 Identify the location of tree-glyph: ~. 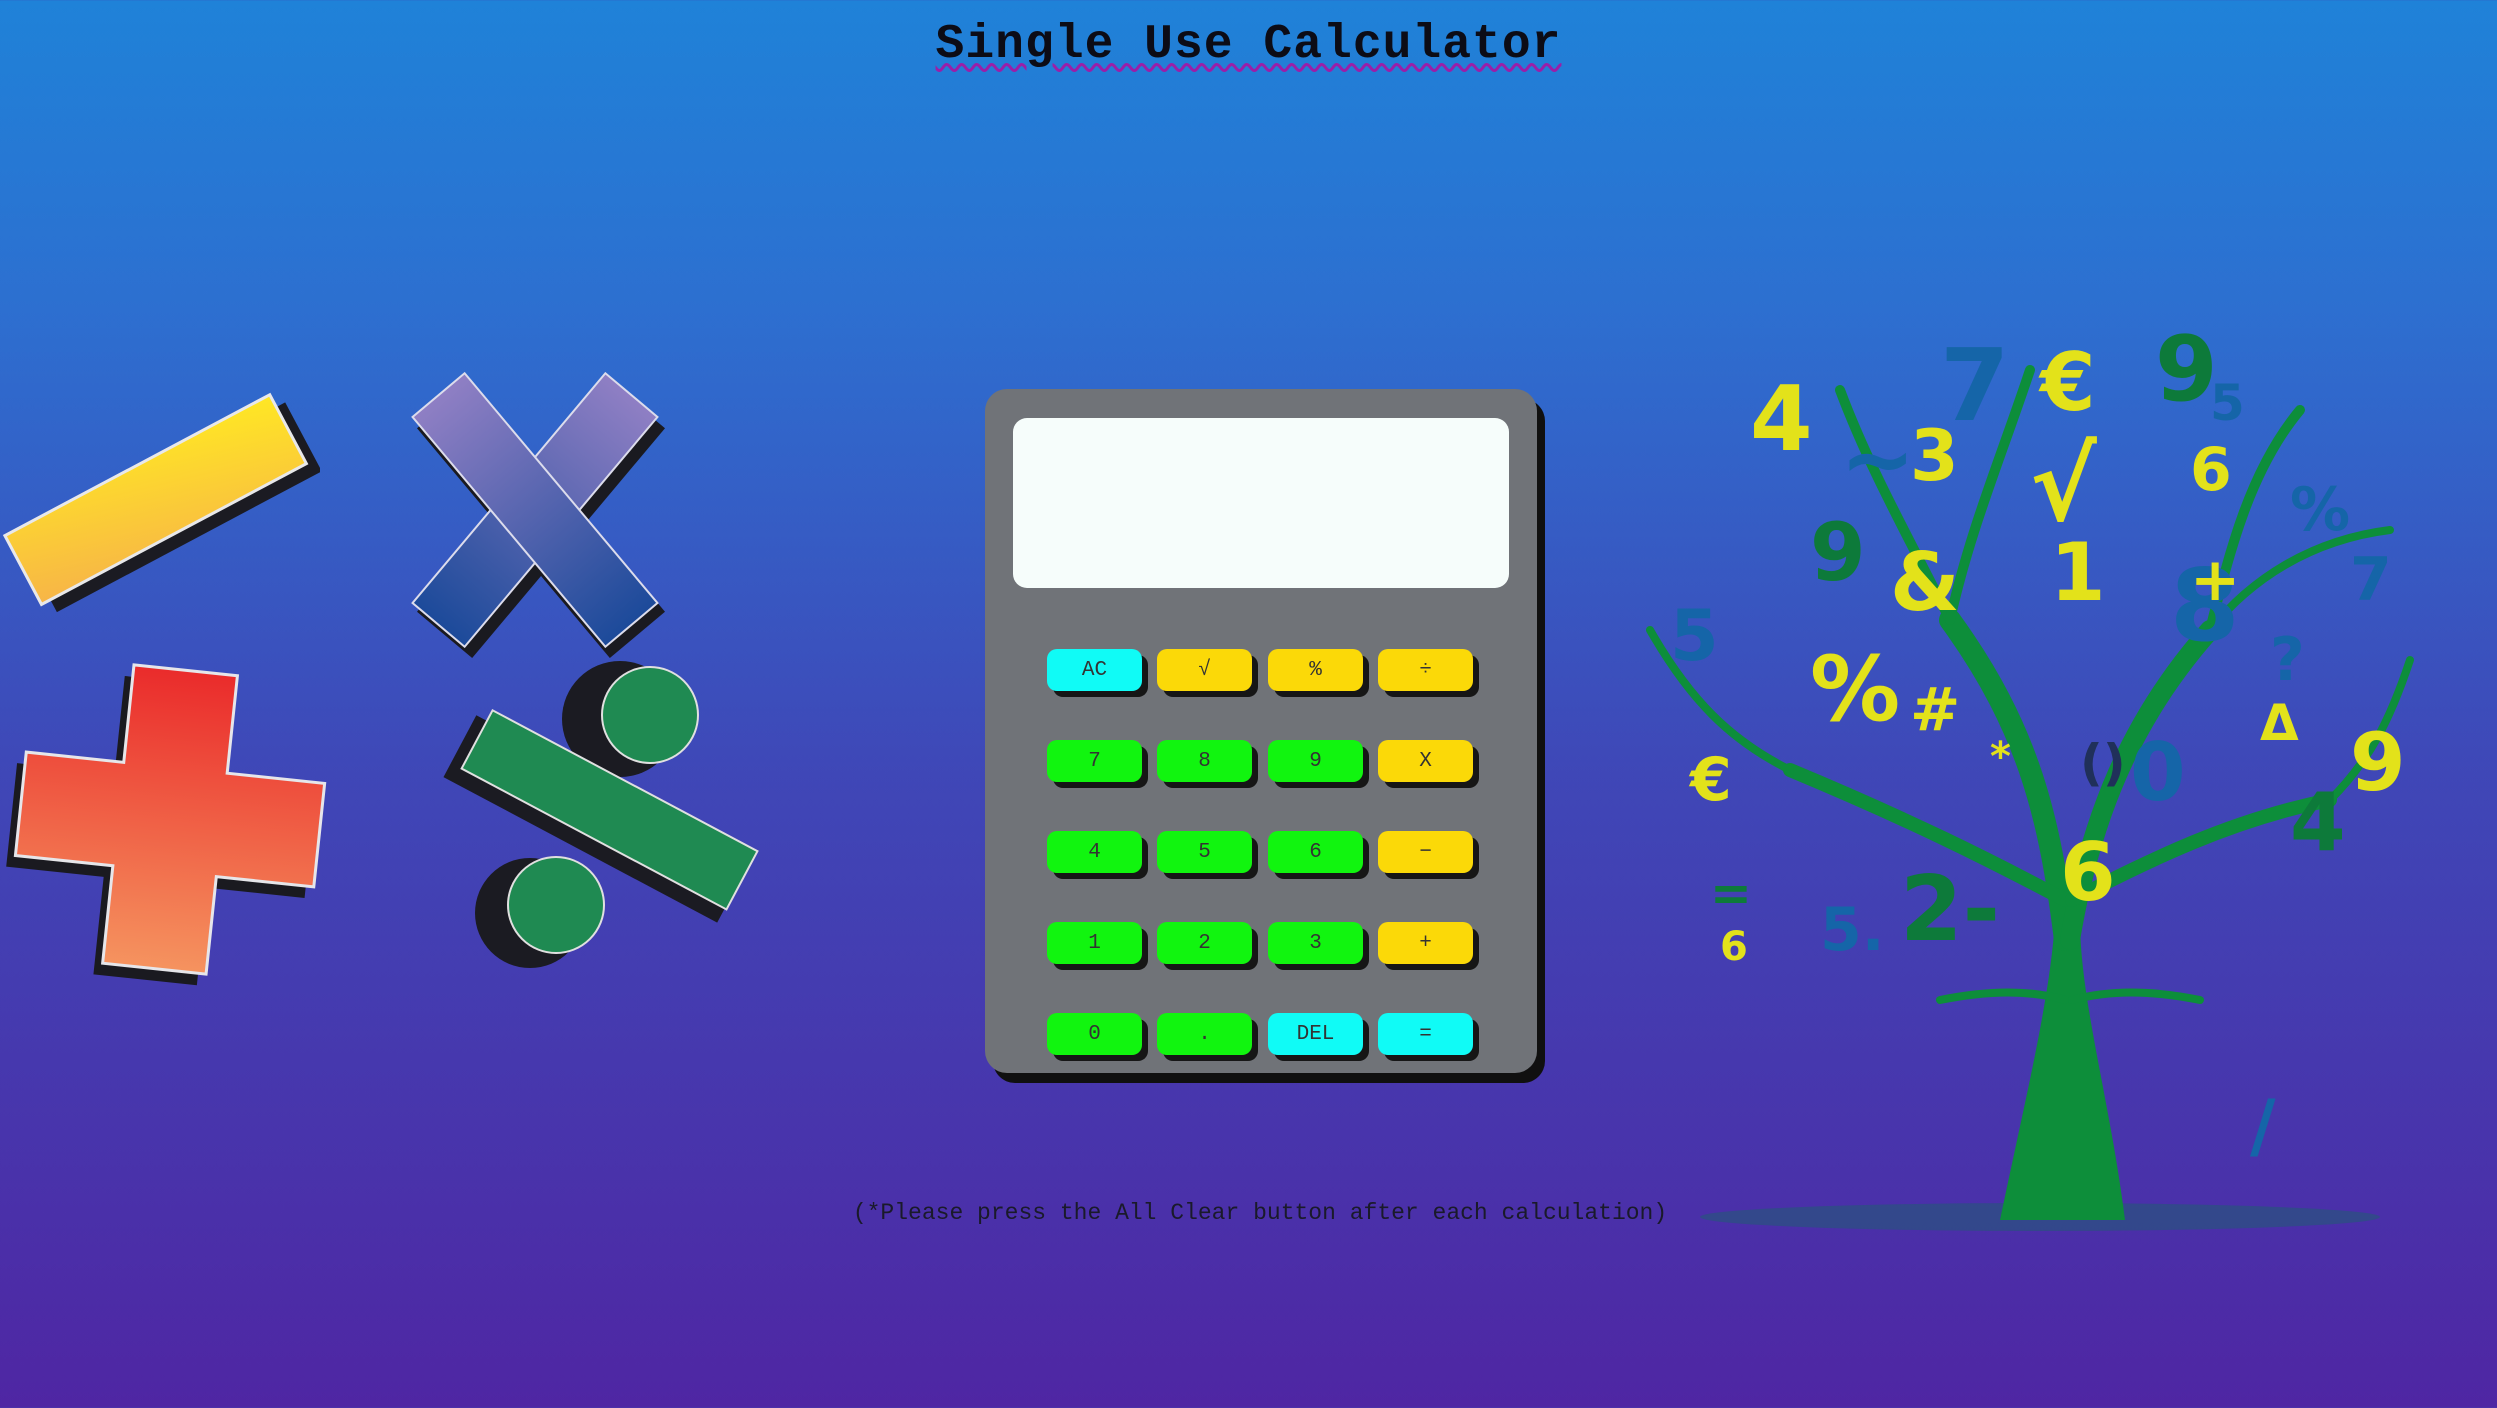
(1877, 459).